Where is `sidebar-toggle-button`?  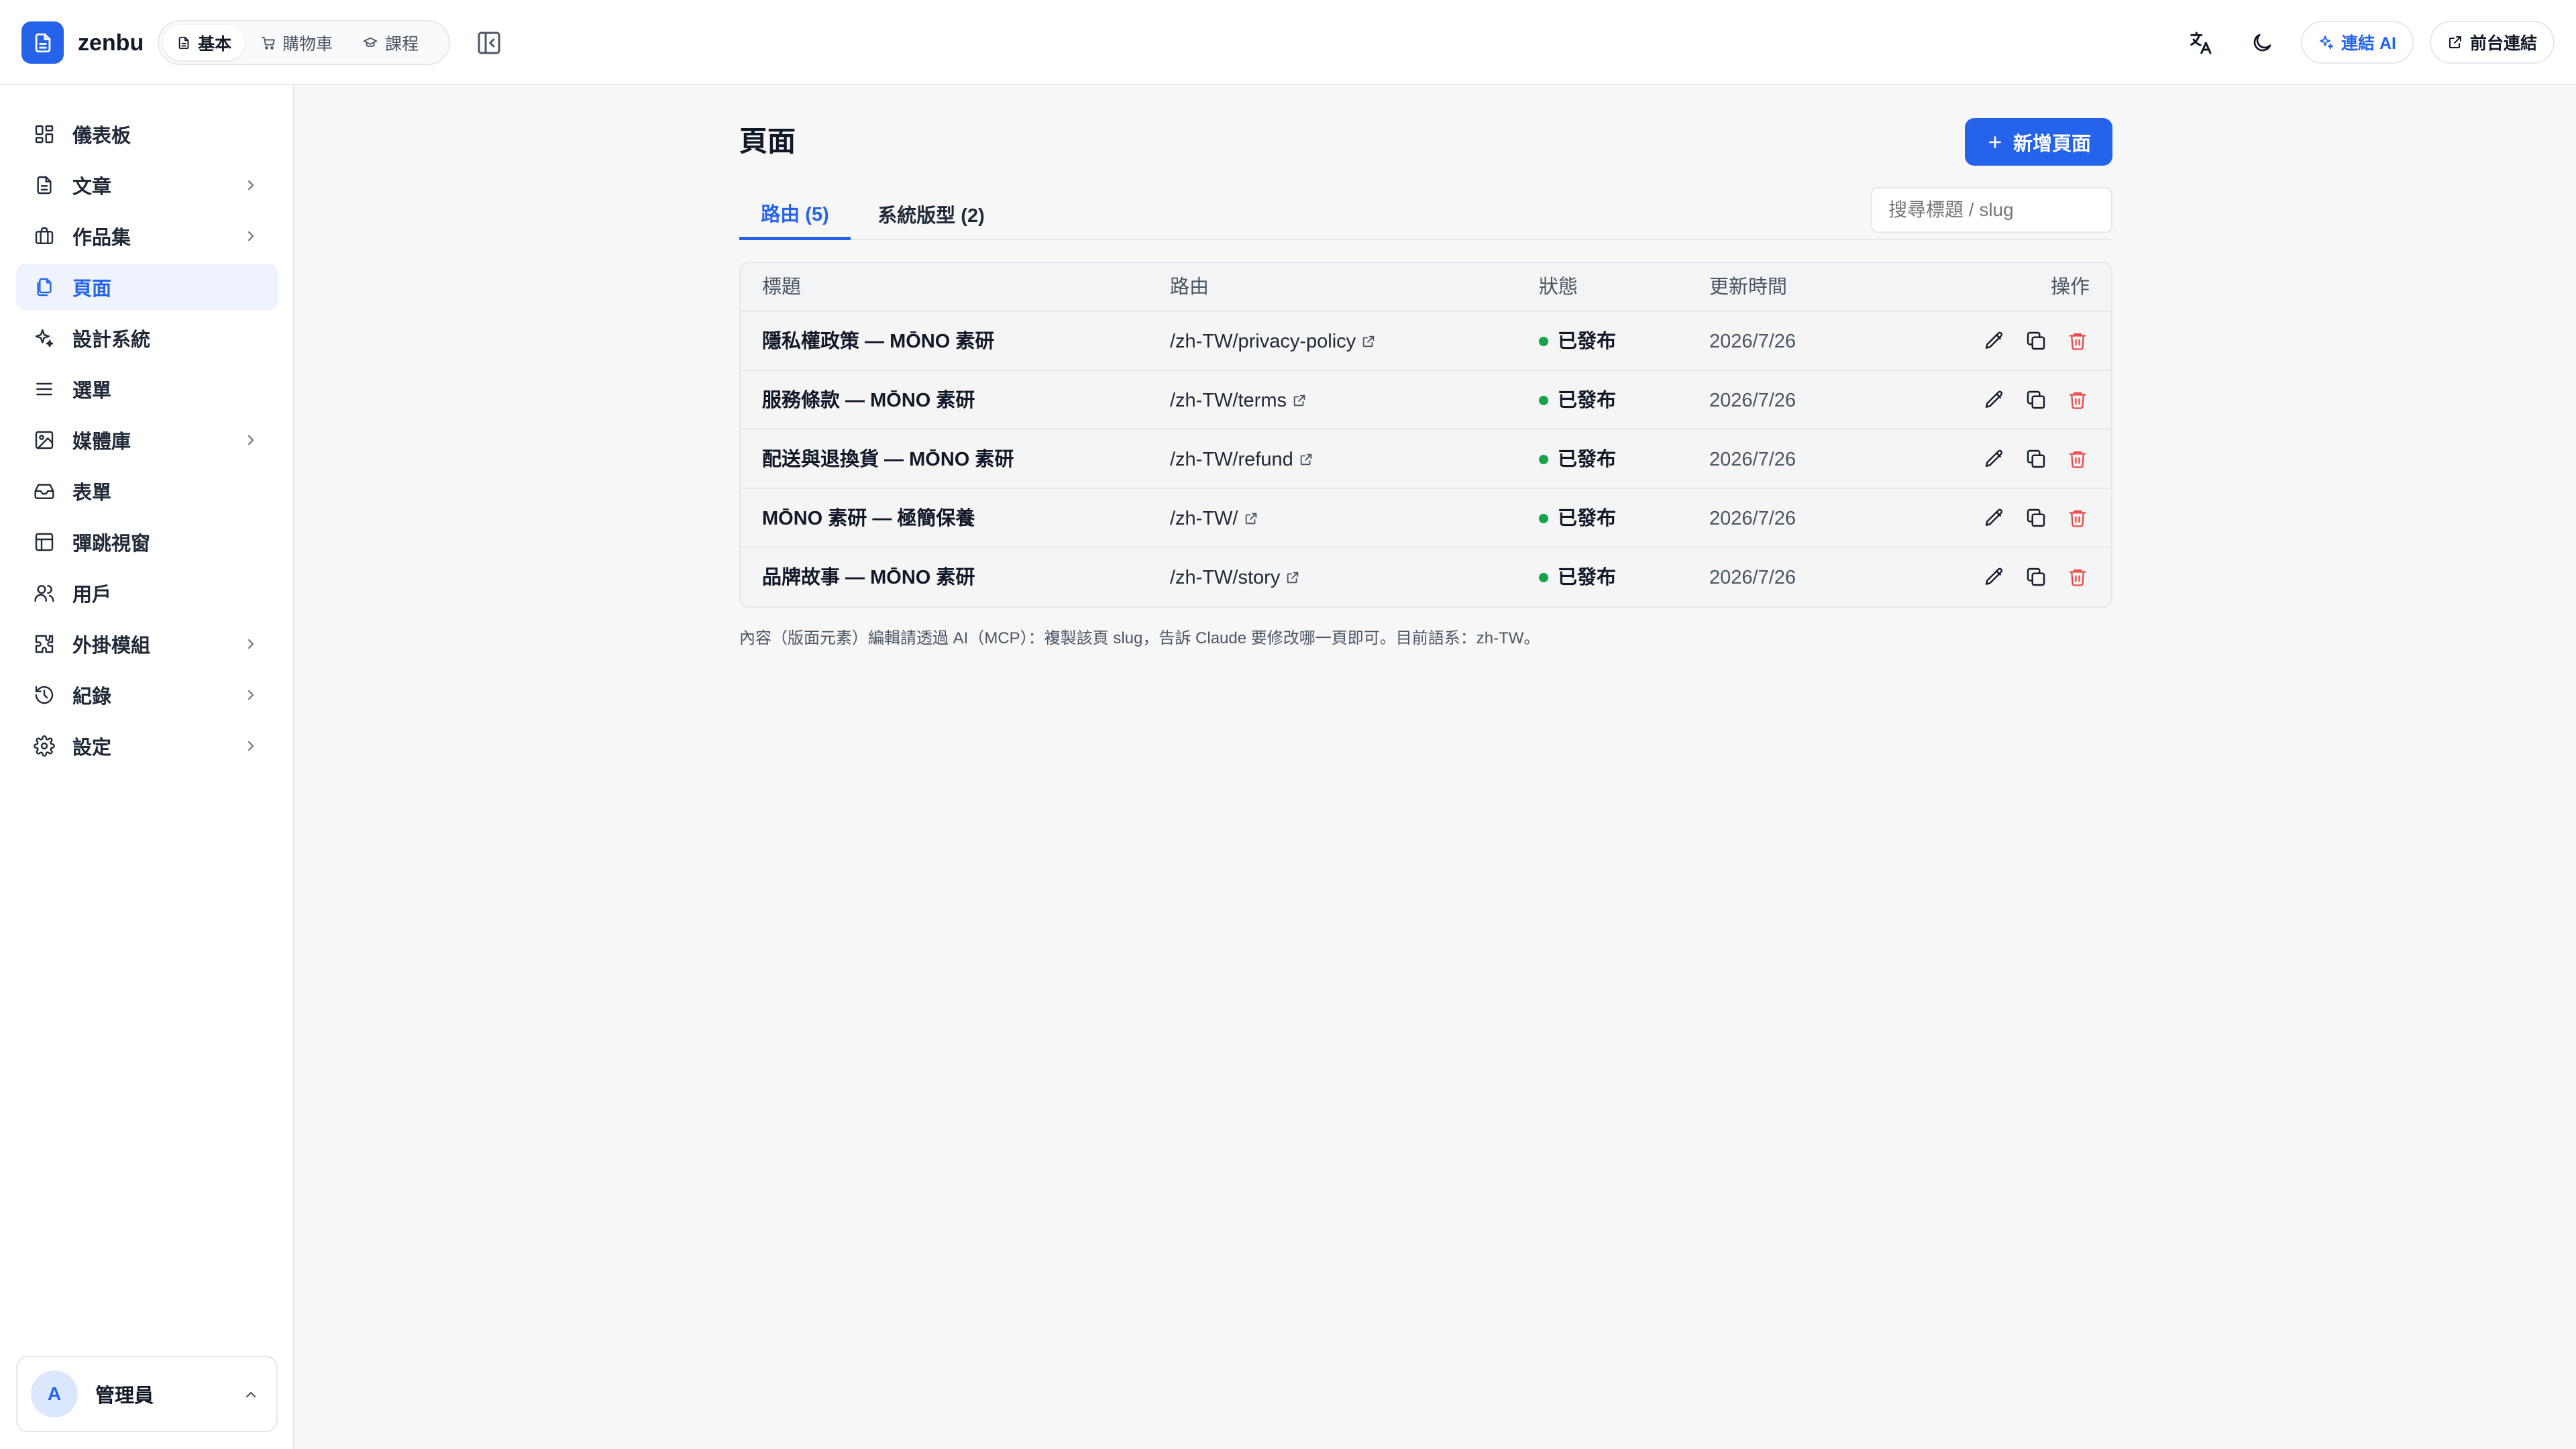 sidebar-toggle-button is located at coordinates (489, 43).